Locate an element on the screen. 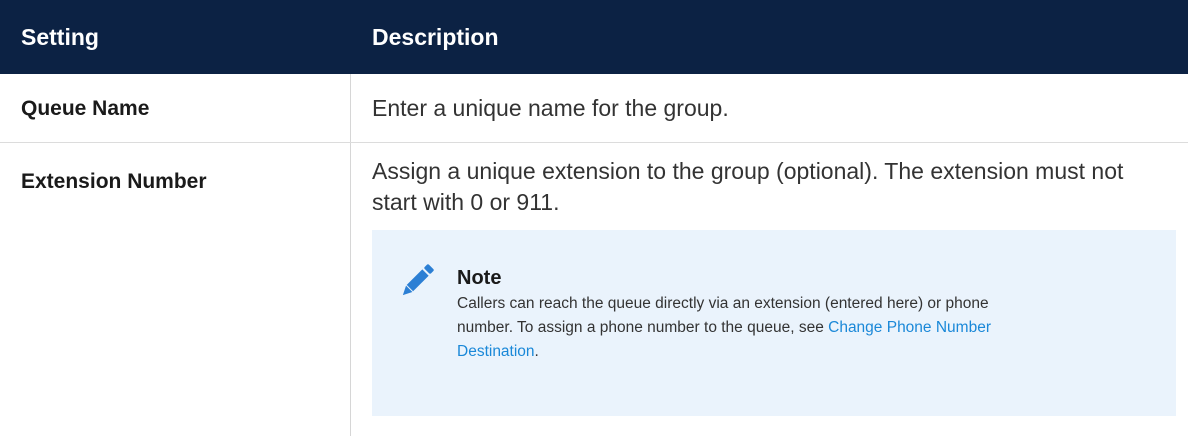 This screenshot has height=436, width=1188. header-description: Description is located at coordinates (435, 37).